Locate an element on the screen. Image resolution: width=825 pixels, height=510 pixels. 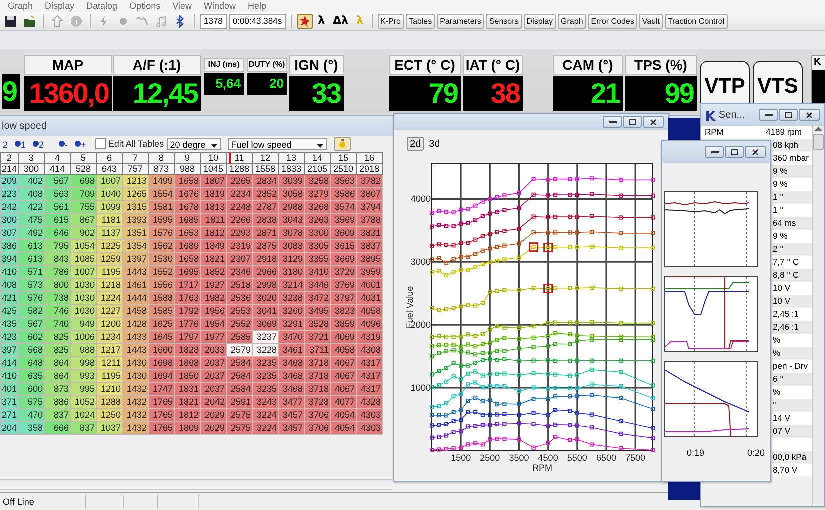
gauge-label: TPS (%) is located at coordinates (661, 65).